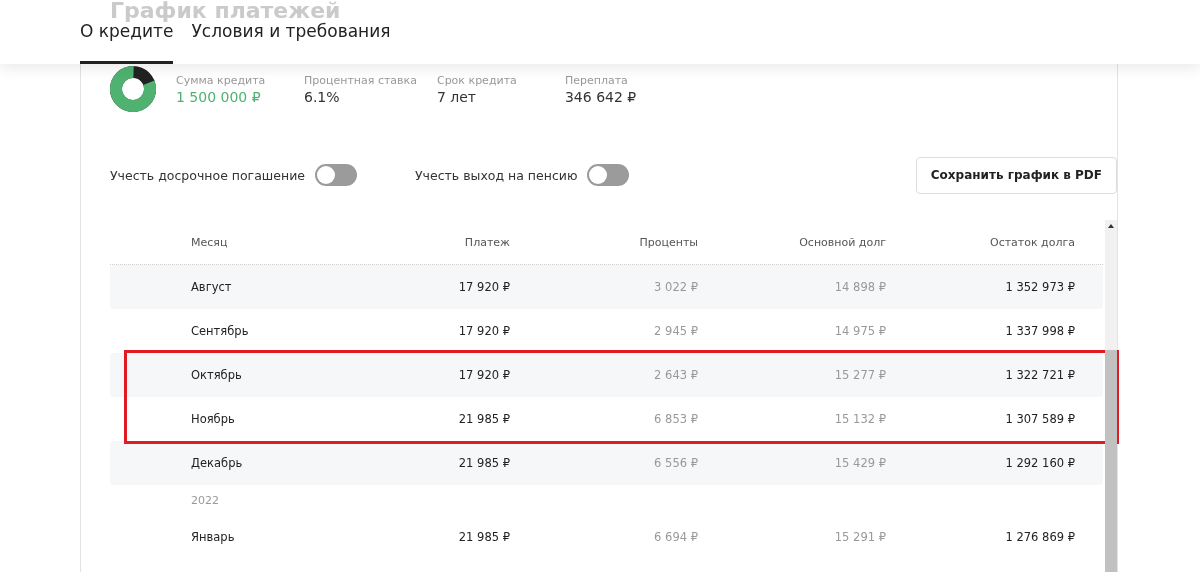 The width and height of the screenshot is (1200, 572). What do you see at coordinates (291, 42) in the screenshot?
I see `tab: Условия и требования` at bounding box center [291, 42].